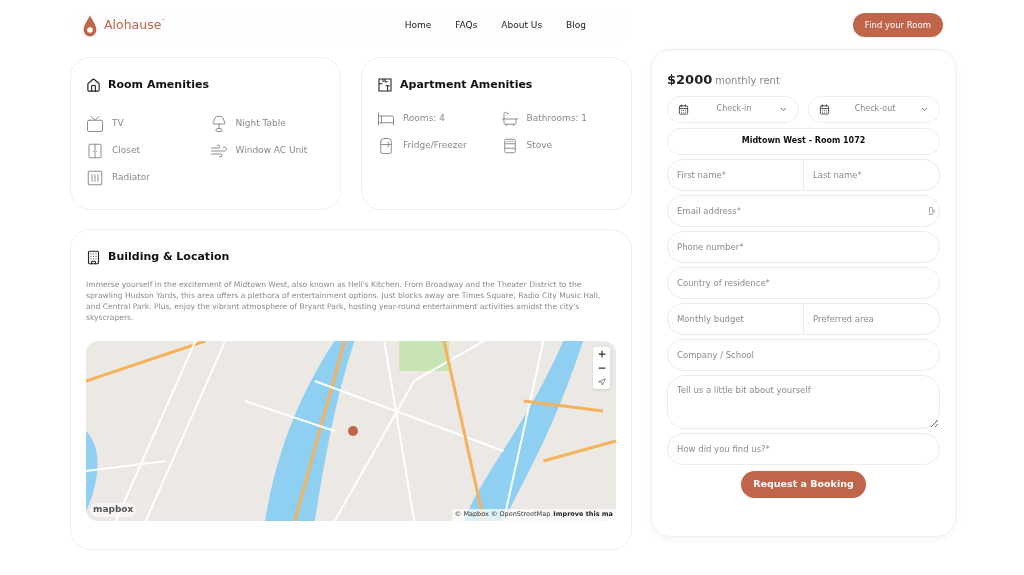 This screenshot has height=575, width=1024. What do you see at coordinates (803, 246) in the screenshot?
I see `input-field: Phone number*` at bounding box center [803, 246].